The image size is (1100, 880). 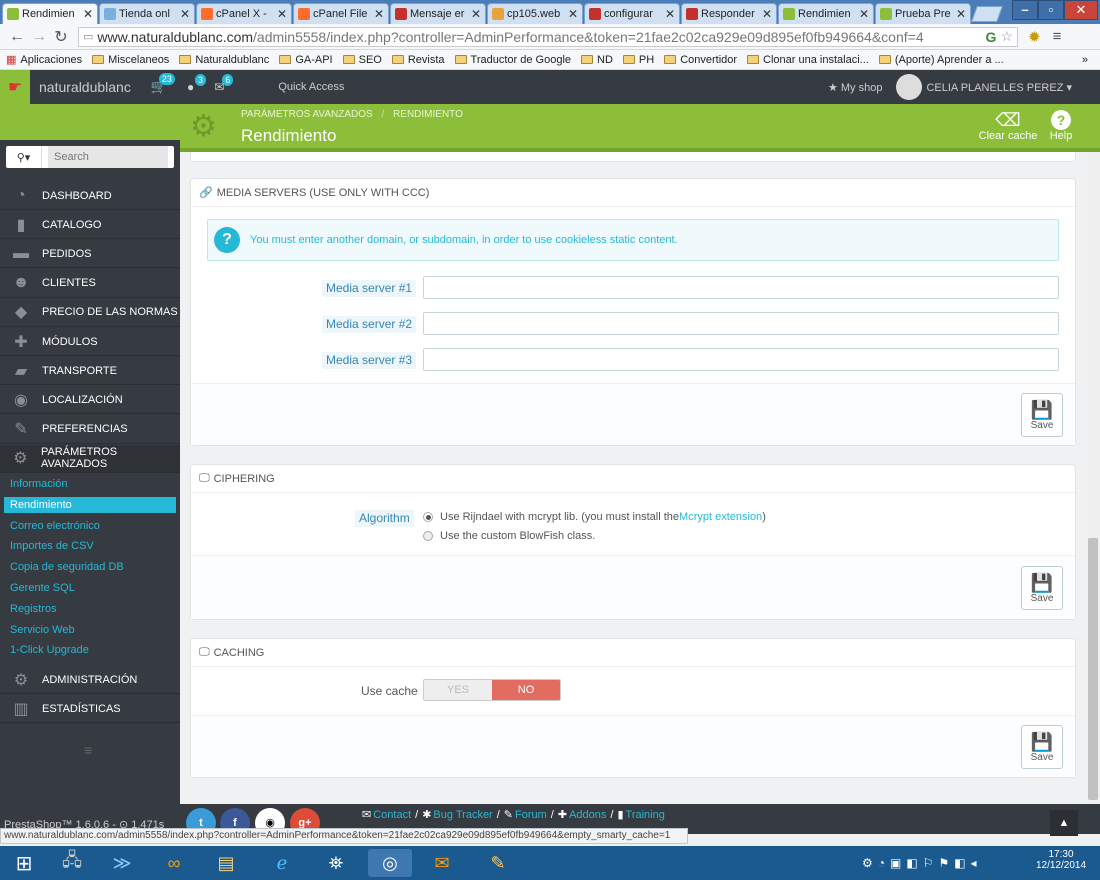 What do you see at coordinates (1042, 588) in the screenshot?
I see `ciphering-save-button: 💾 Save` at bounding box center [1042, 588].